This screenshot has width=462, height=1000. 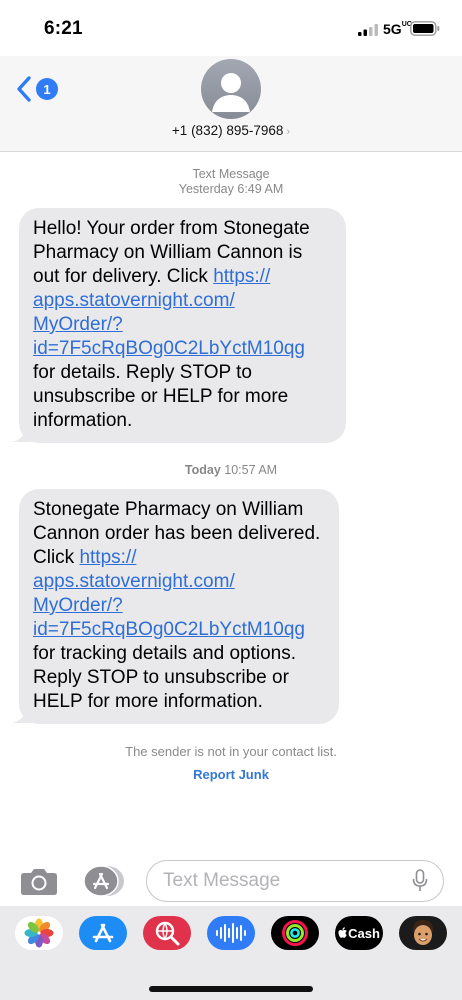 I want to click on person-icon, so click(x=231, y=92).